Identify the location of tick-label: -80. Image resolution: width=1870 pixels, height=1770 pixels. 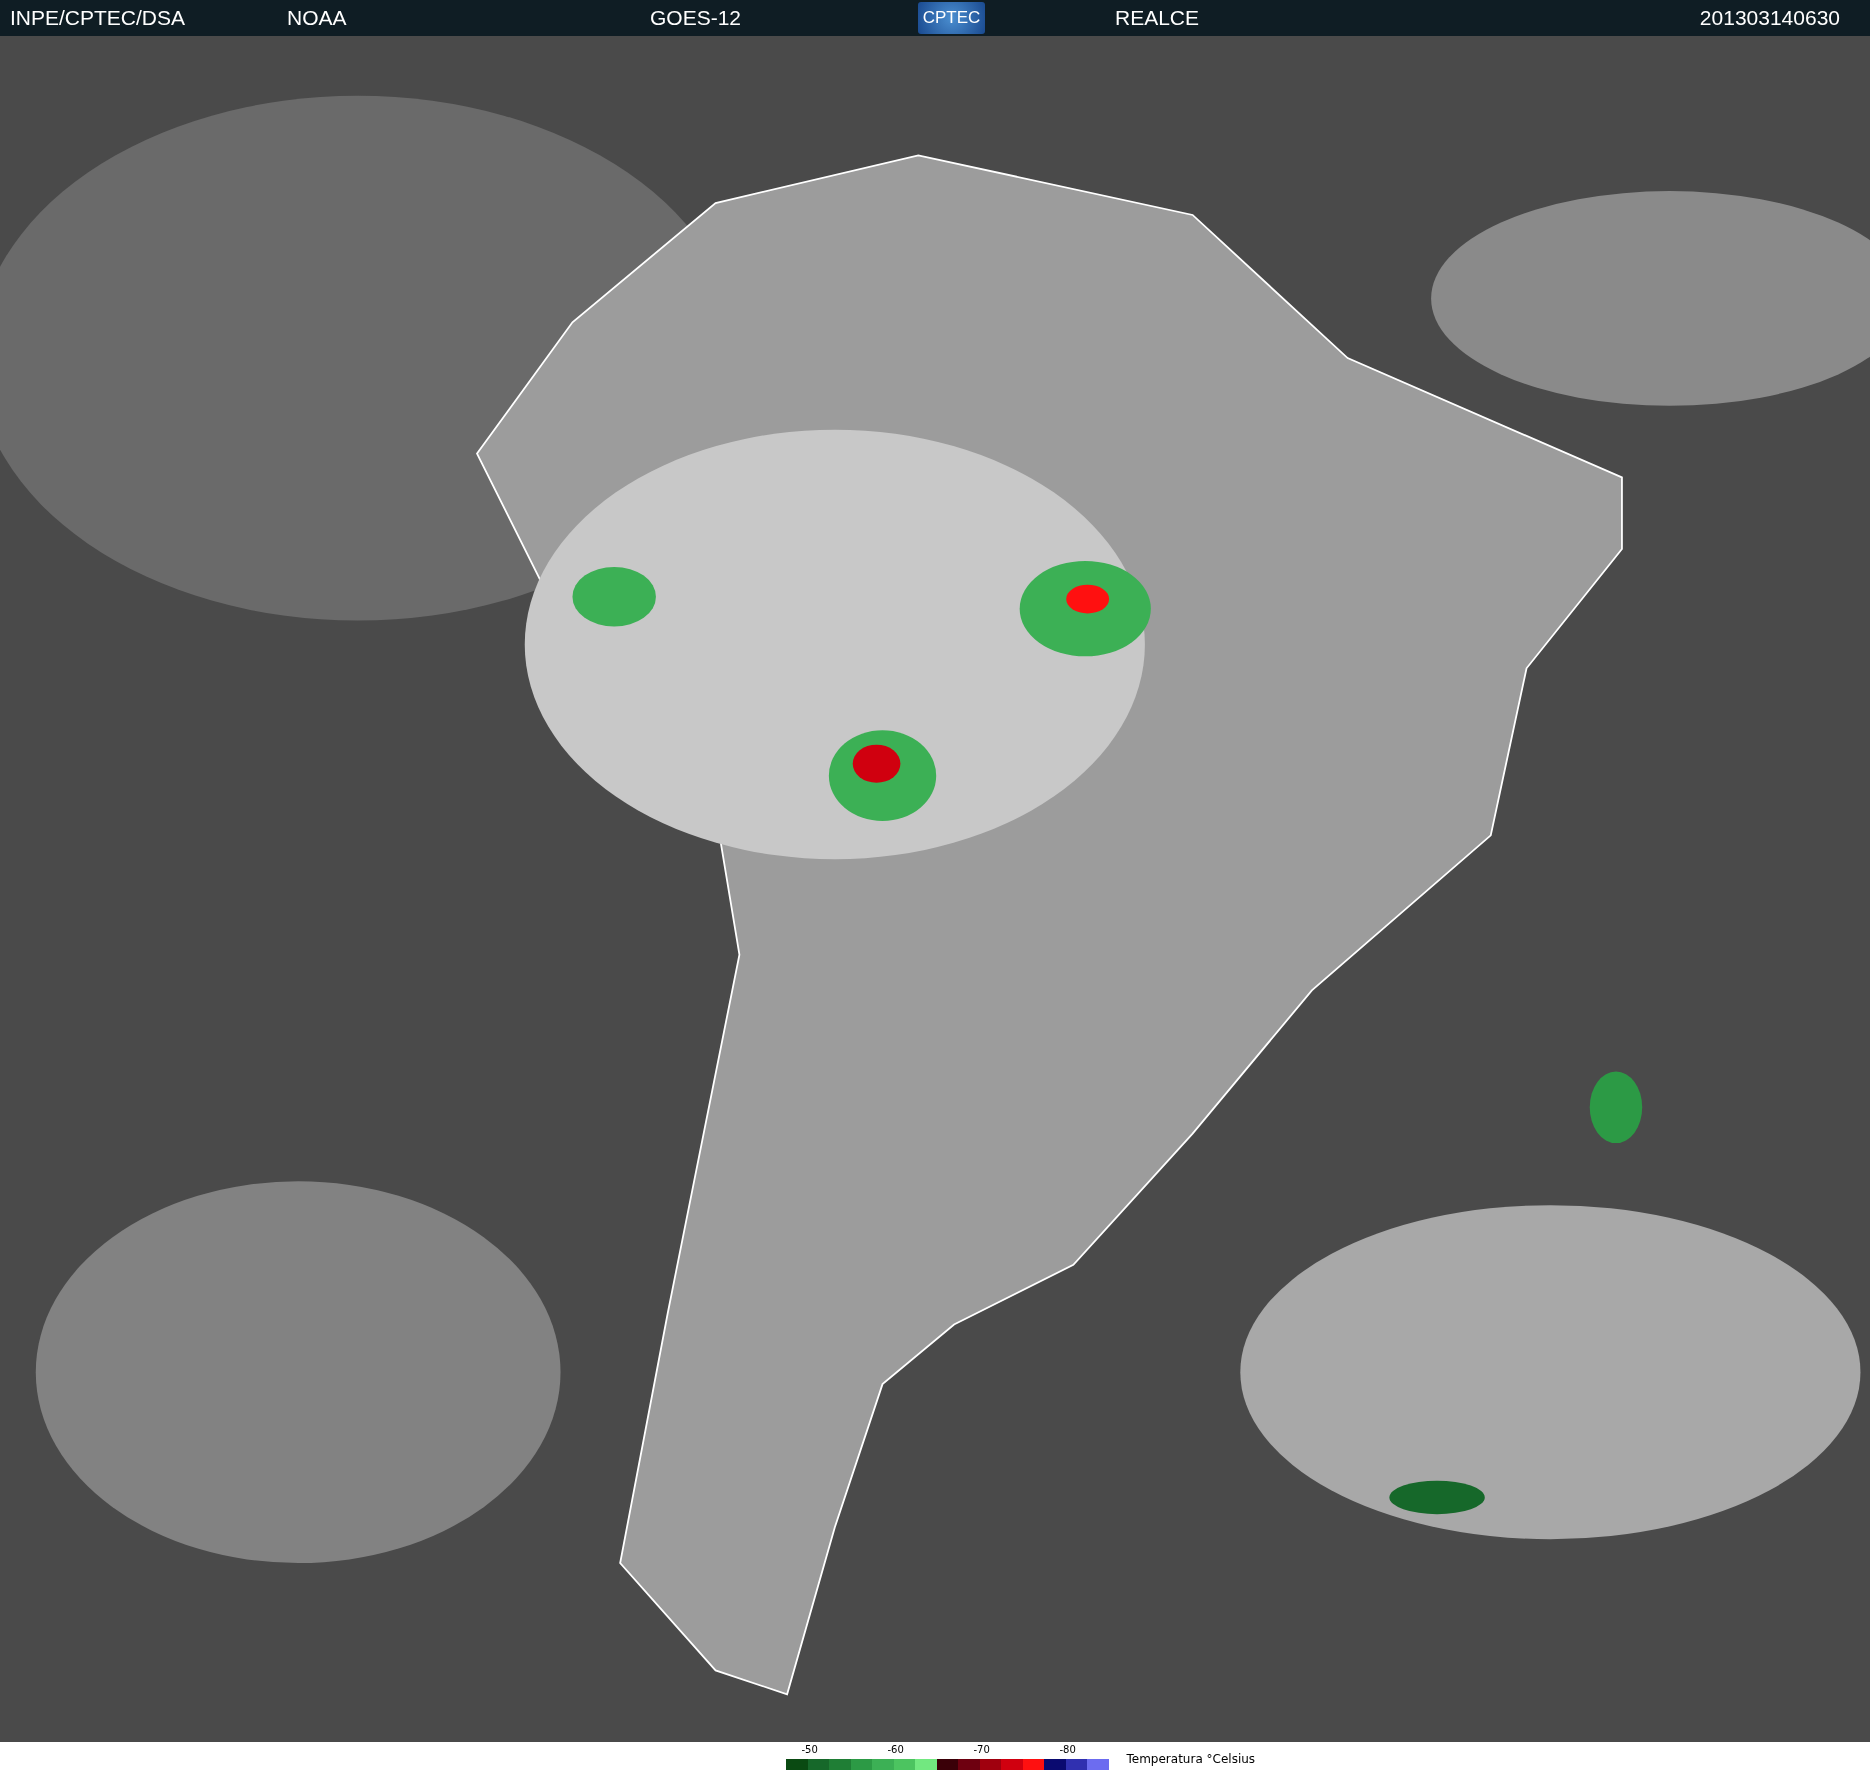
(1067, 1749).